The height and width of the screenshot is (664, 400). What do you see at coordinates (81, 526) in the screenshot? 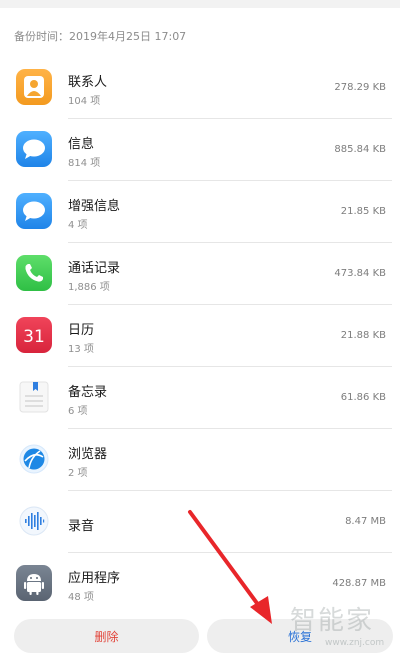
I see `item-name: 录音` at bounding box center [81, 526].